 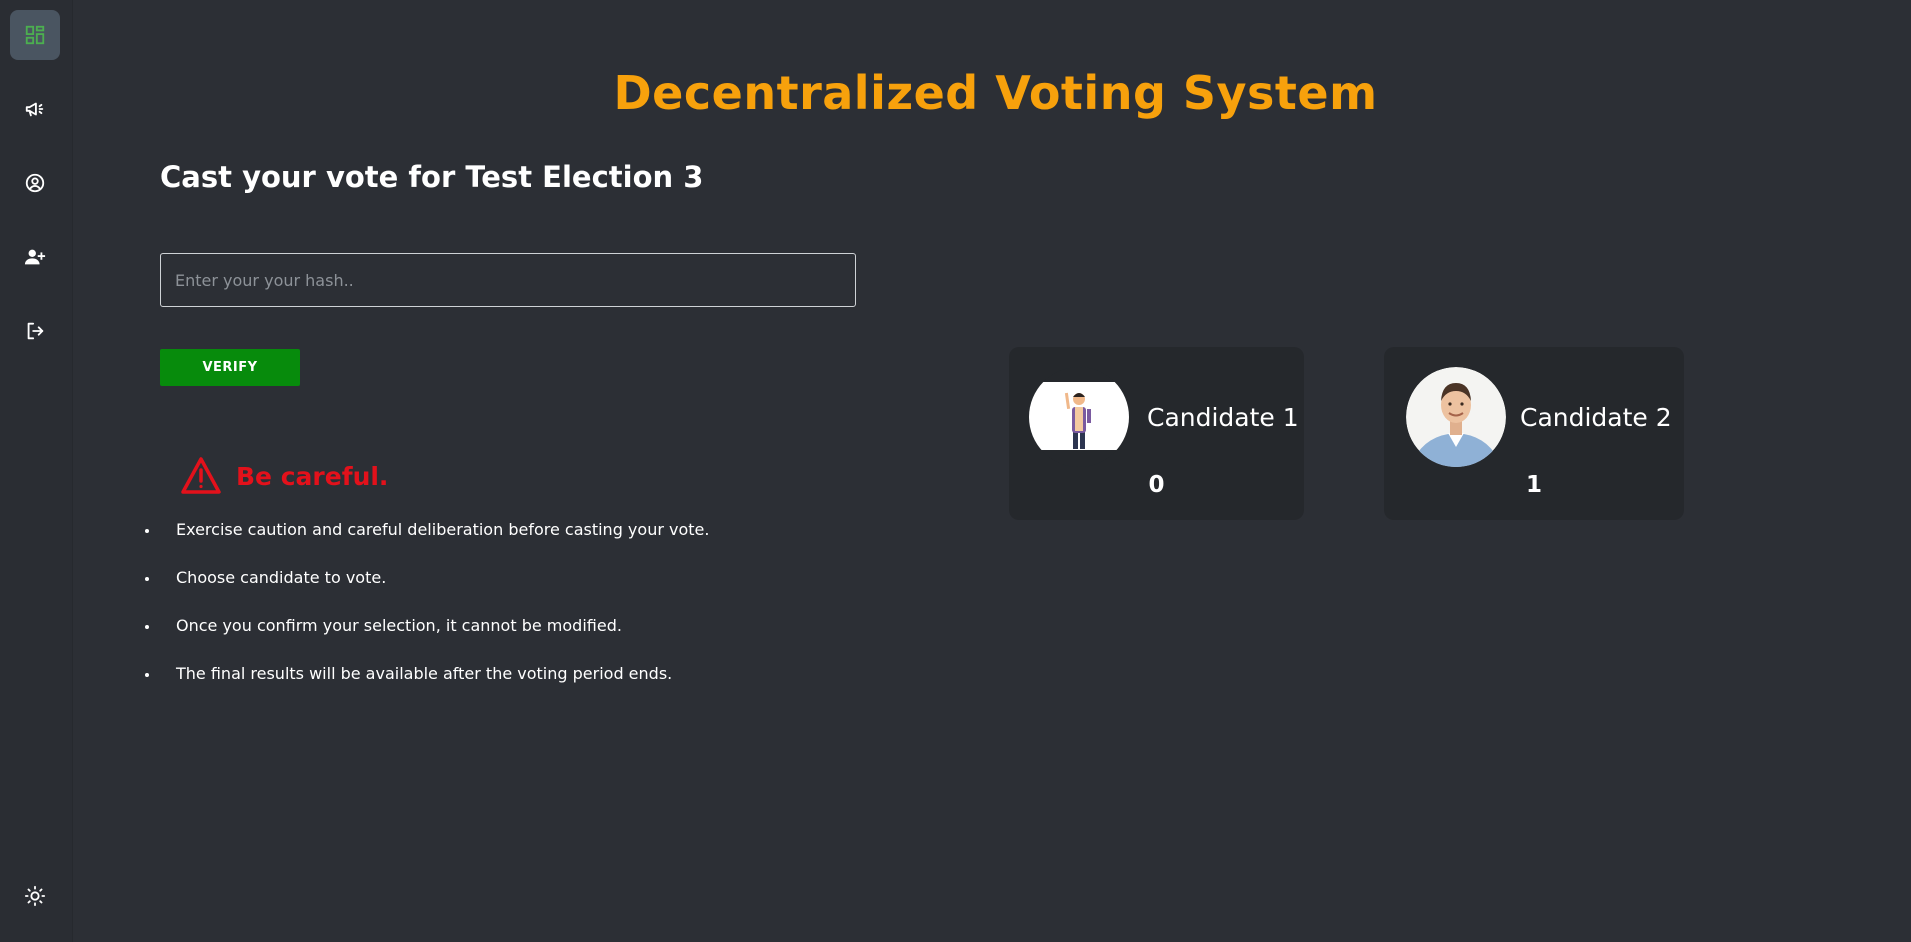 I want to click on dashboard-icon, so click(x=35, y=35).